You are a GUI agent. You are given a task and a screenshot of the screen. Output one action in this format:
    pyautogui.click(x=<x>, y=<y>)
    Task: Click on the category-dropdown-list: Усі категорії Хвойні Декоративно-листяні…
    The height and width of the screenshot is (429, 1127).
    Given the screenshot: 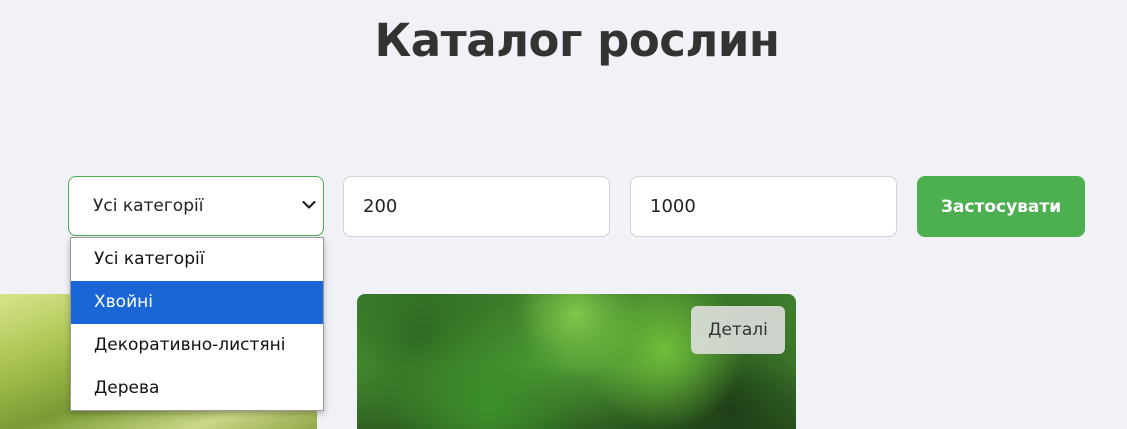 What is the action you would take?
    pyautogui.click(x=197, y=324)
    